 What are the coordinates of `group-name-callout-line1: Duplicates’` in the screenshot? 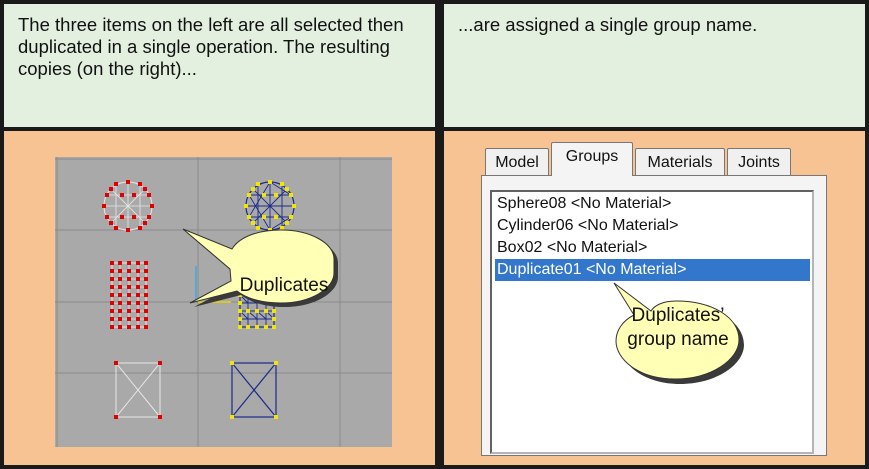 It's located at (678, 315).